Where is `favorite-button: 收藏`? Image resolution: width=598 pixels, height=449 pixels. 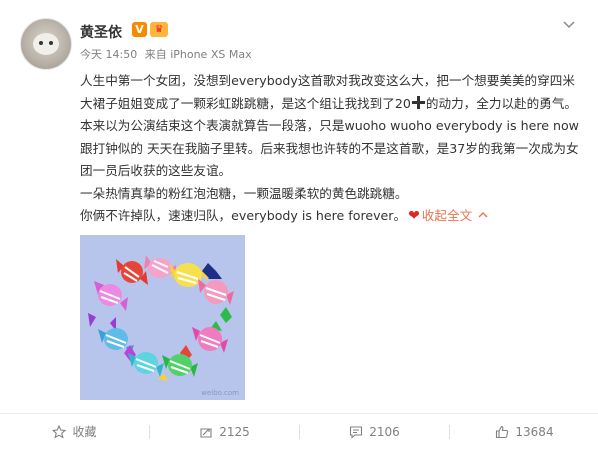 favorite-button: 收藏 is located at coordinates (74, 431).